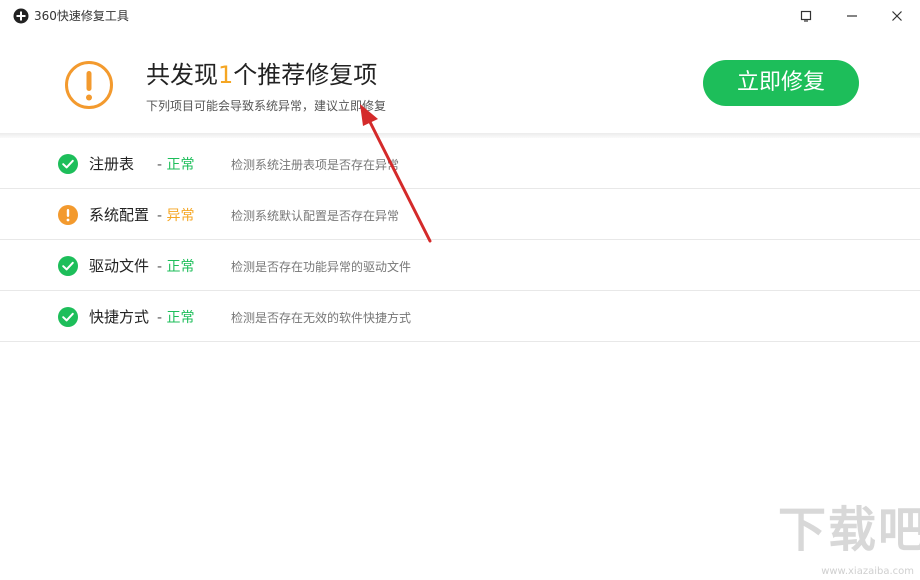  I want to click on page-title: 共发现1个推荐修复项, so click(261, 75).